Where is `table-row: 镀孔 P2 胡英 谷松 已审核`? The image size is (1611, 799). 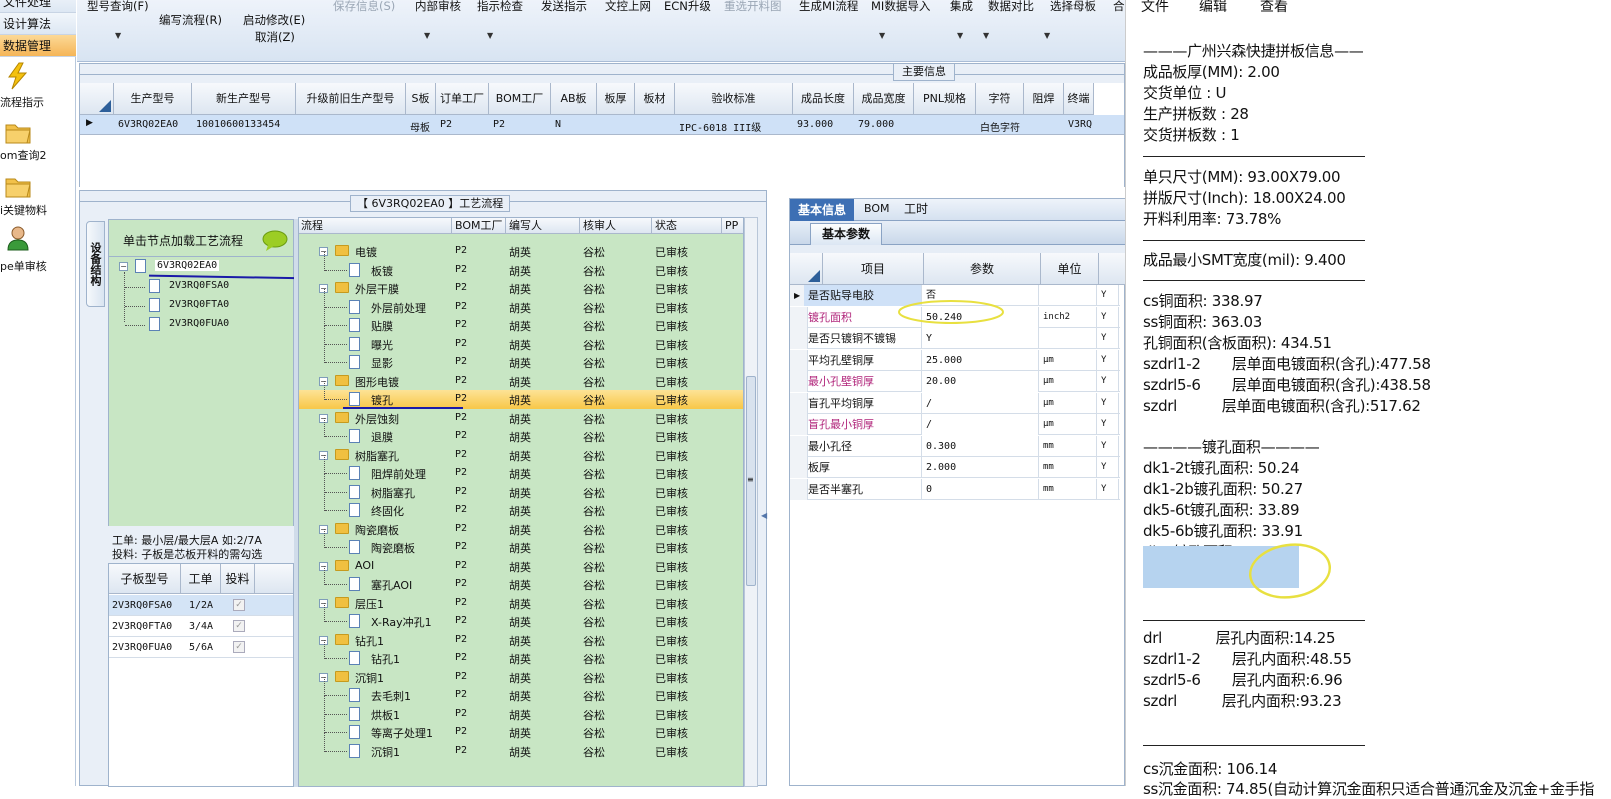
table-row: 镀孔 P2 胡英 谷松 已审核 is located at coordinates (521, 395).